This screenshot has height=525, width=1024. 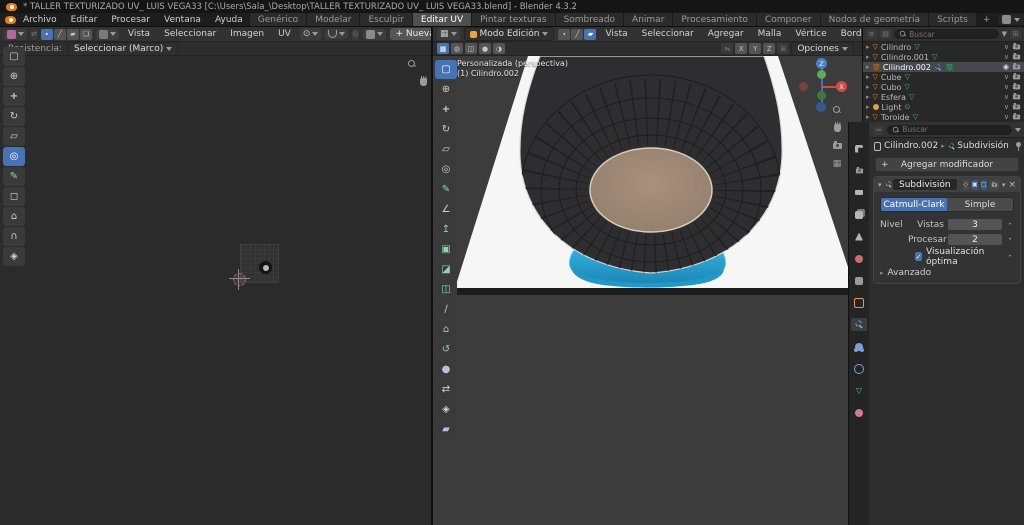 What do you see at coordinates (14, 176) in the screenshot?
I see `uv-tool-annotate` at bounding box center [14, 176].